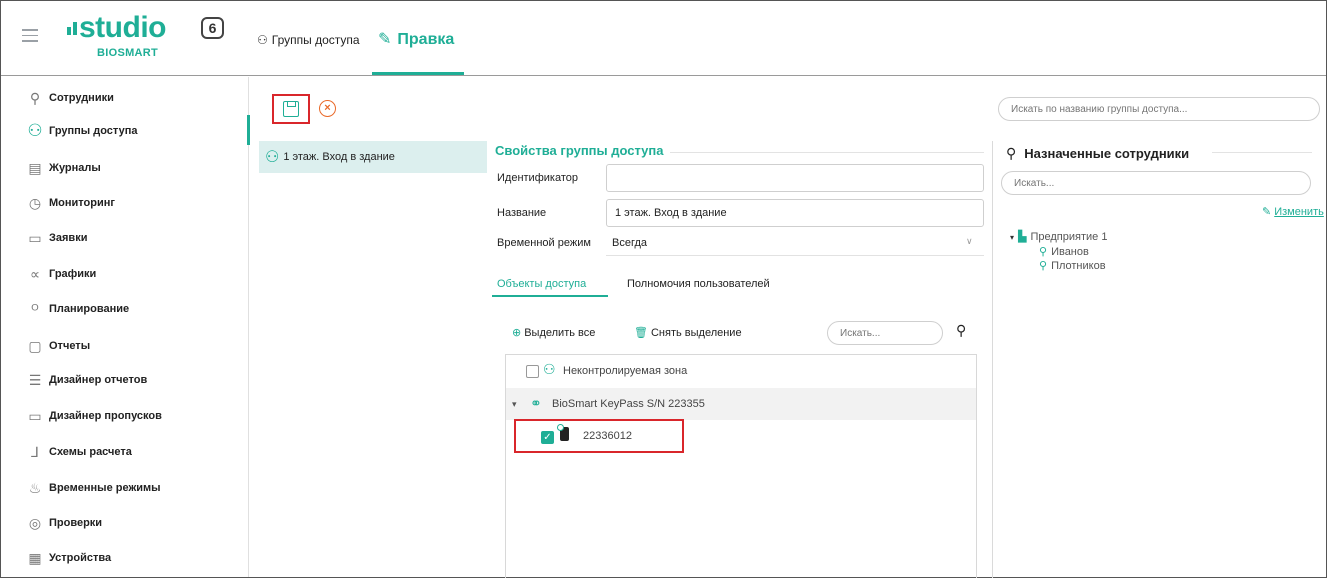 The image size is (1327, 578). I want to click on active-tab-underline, so click(418, 73).